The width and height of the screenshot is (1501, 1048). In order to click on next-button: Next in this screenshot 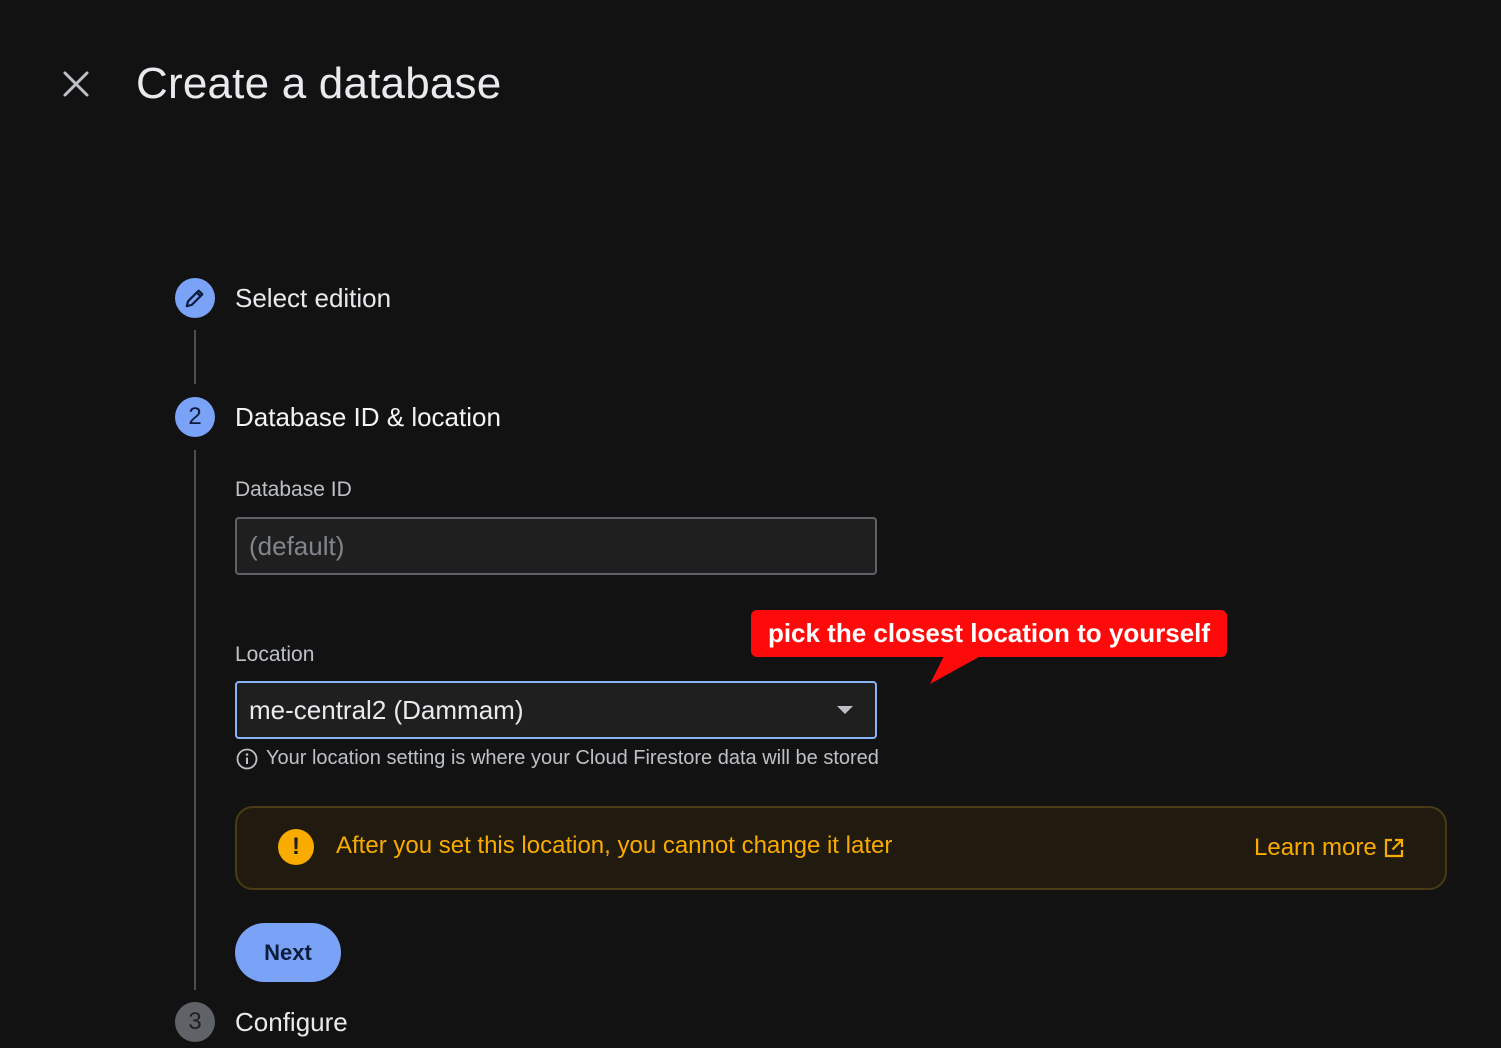, I will do `click(288, 952)`.